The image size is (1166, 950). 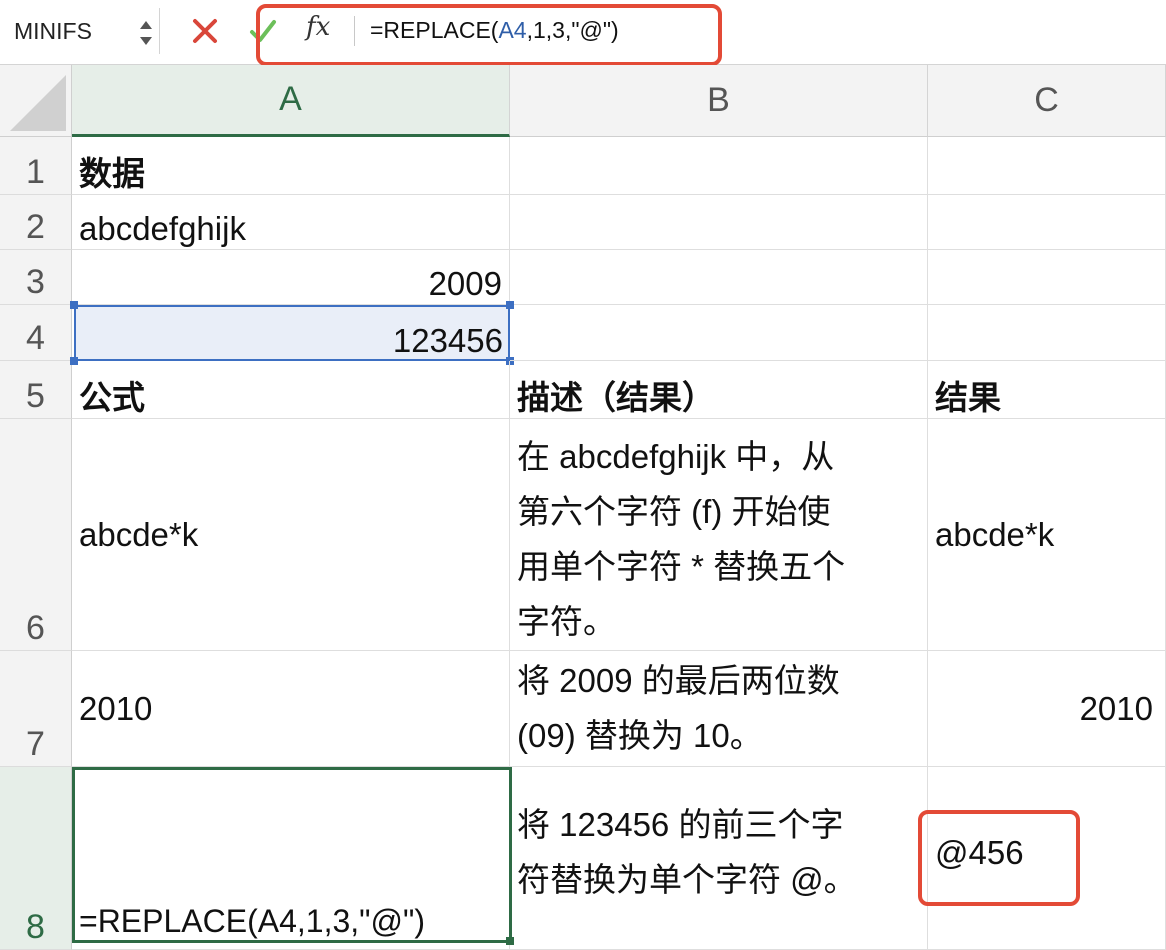 What do you see at coordinates (999, 858) in the screenshot?
I see `result-highlight-box` at bounding box center [999, 858].